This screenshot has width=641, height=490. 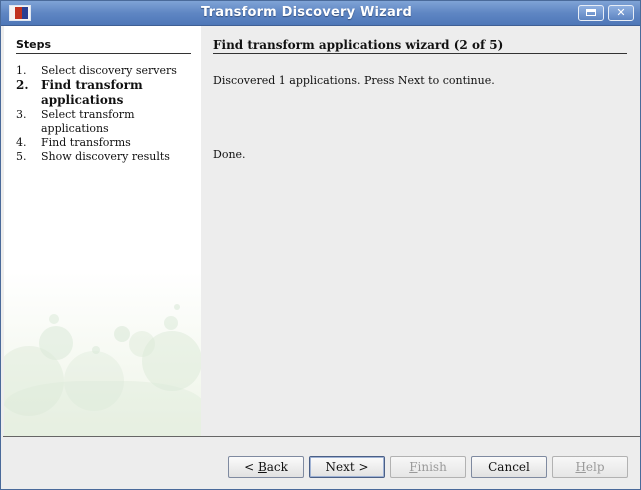 I want to click on back-button-prefix: <, so click(x=251, y=467).